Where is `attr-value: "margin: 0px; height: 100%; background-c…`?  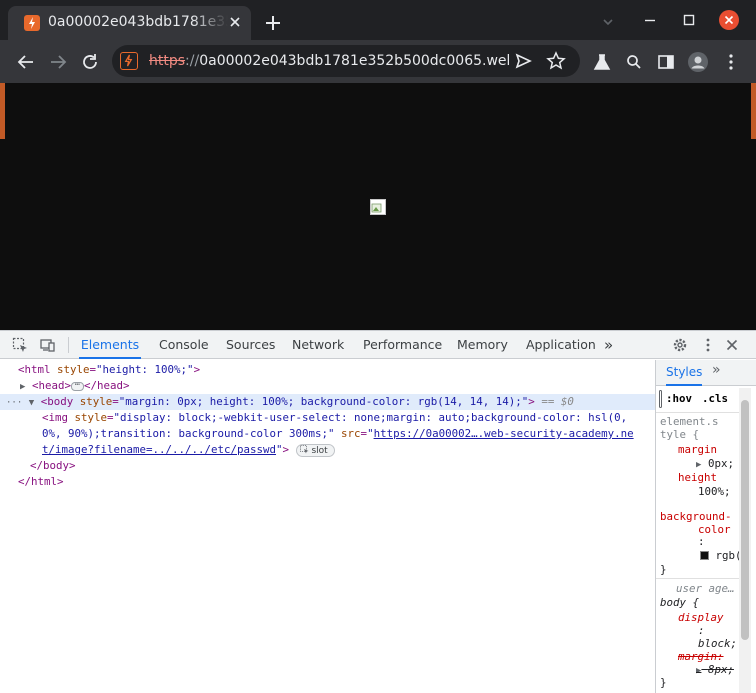 attr-value: "margin: 0px; height: 100%; background-c… is located at coordinates (323, 401).